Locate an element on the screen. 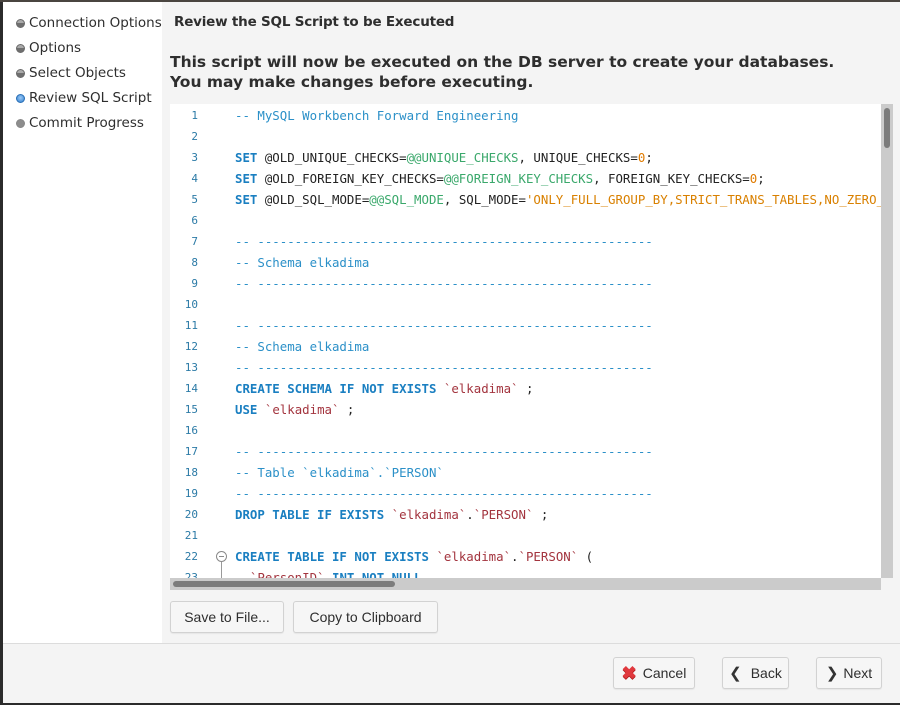 The width and height of the screenshot is (900, 705). line-number: 23 is located at coordinates (191, 574).